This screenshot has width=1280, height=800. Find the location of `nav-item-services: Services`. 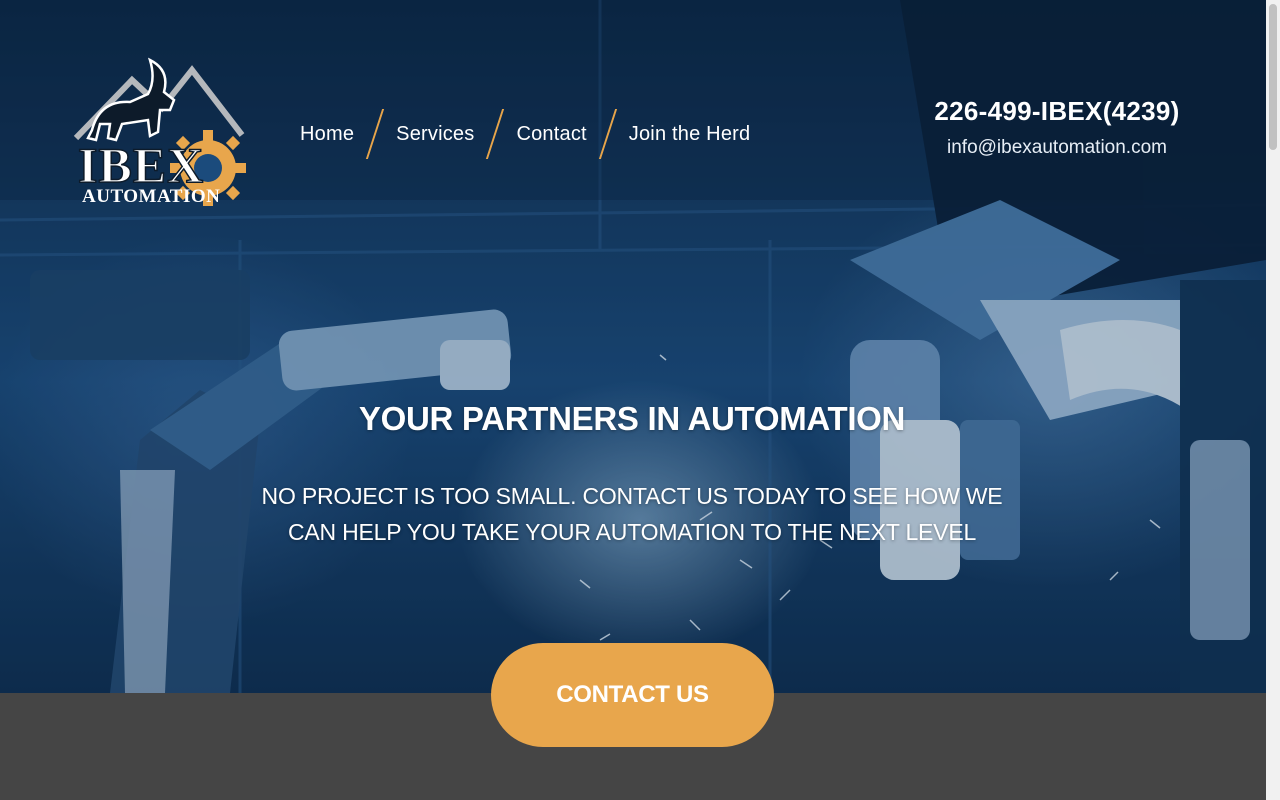

nav-item-services: Services is located at coordinates (435, 134).